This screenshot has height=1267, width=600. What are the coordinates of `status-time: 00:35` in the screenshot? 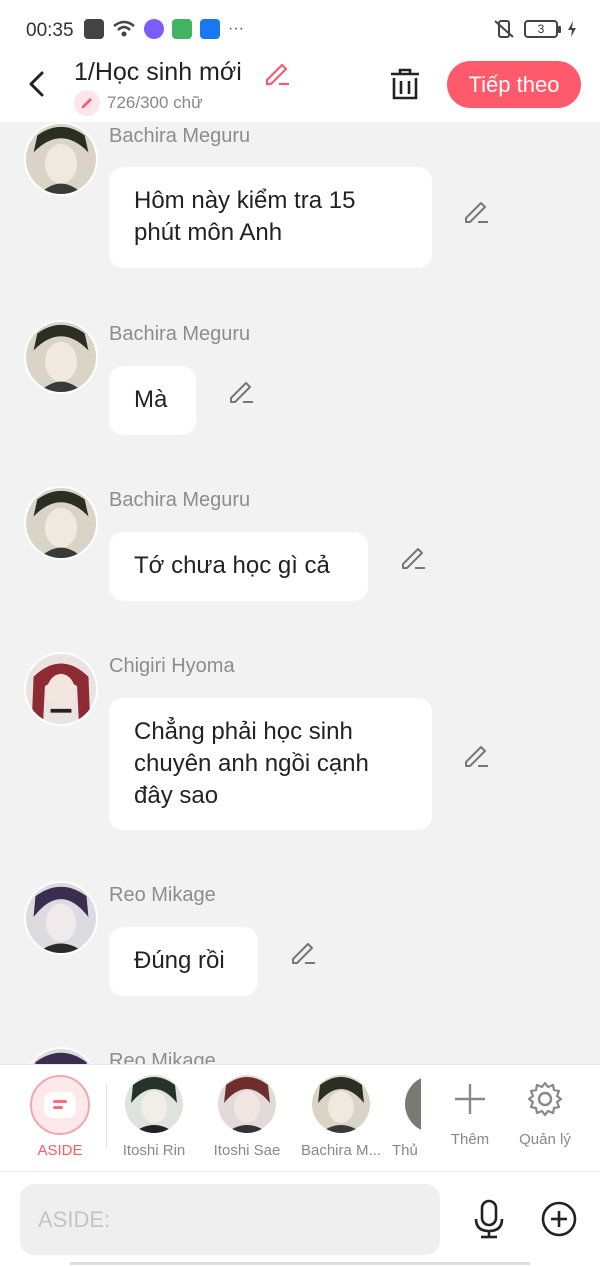 It's located at (50, 30).